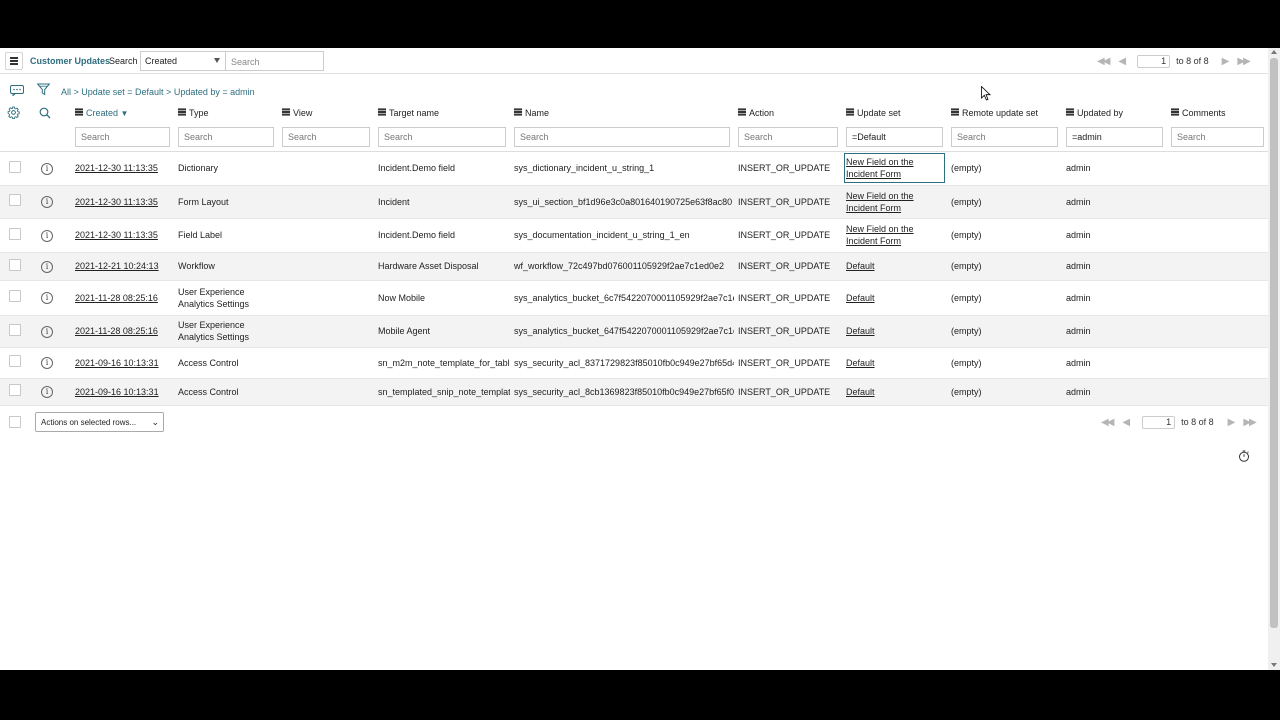 Image resolution: width=1280 pixels, height=720 pixels. Describe the element at coordinates (122, 137) in the screenshot. I see `created-search-input` at that location.